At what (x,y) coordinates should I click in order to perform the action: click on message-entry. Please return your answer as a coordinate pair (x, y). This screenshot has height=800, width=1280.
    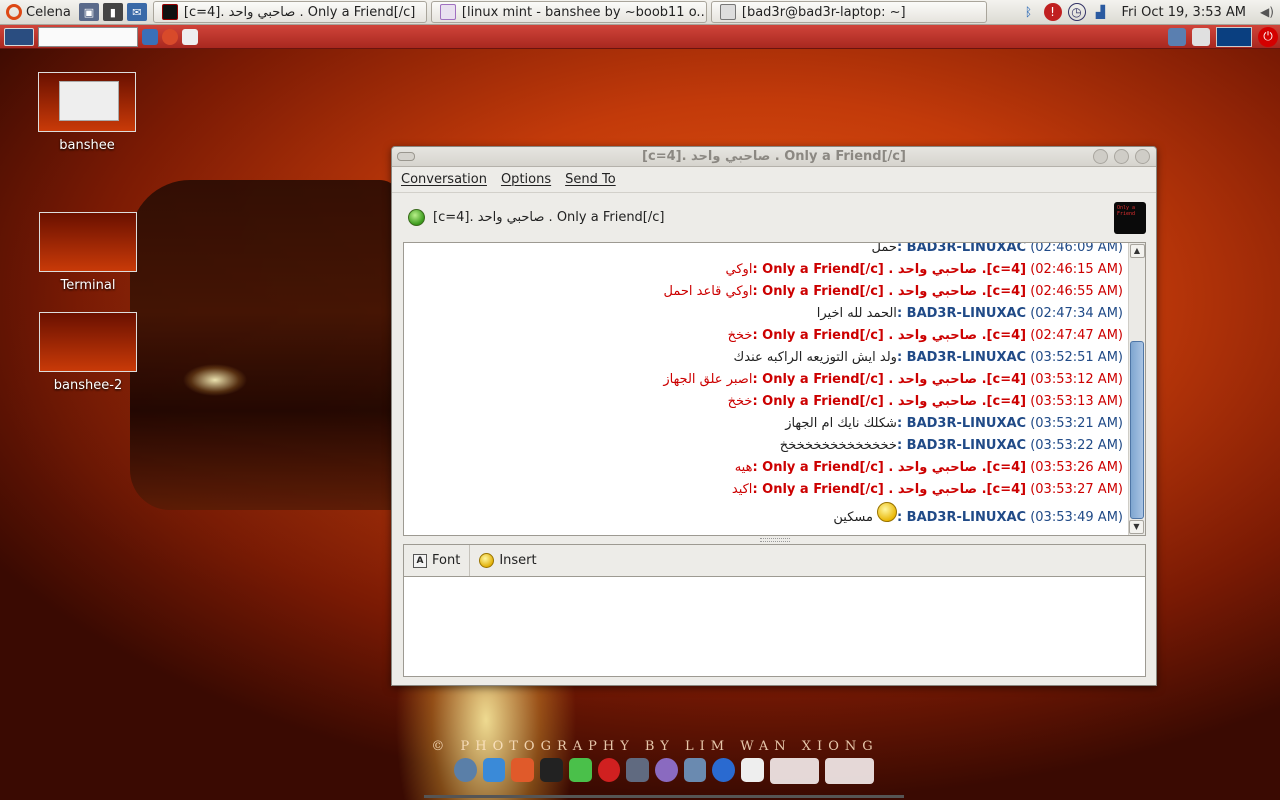
    Looking at the image, I should click on (774, 626).